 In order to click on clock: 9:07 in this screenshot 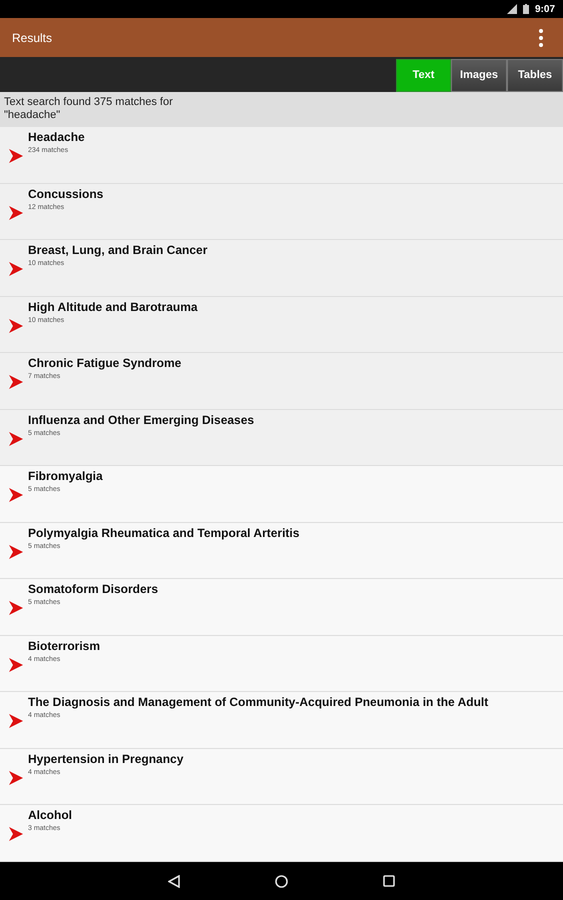, I will do `click(544, 9)`.